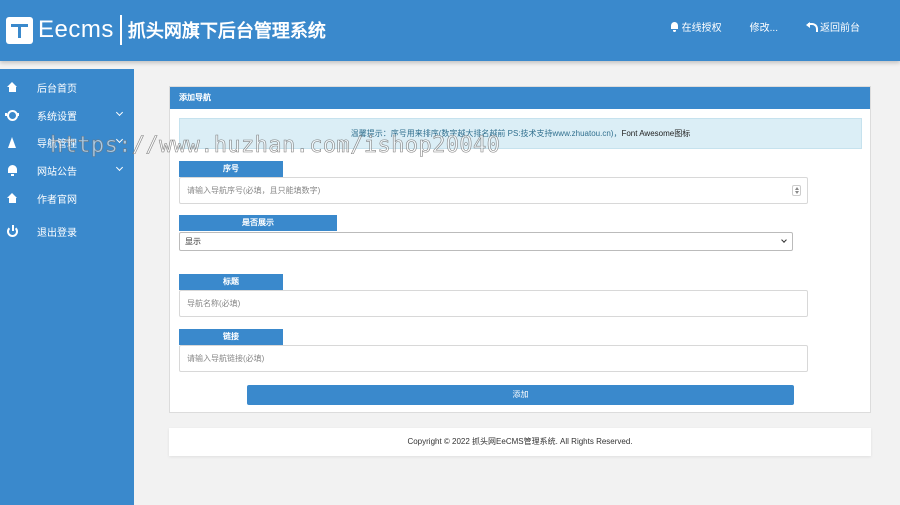 This screenshot has width=900, height=505. What do you see at coordinates (57, 89) in the screenshot?
I see `sidebar-item-label: 后台首页` at bounding box center [57, 89].